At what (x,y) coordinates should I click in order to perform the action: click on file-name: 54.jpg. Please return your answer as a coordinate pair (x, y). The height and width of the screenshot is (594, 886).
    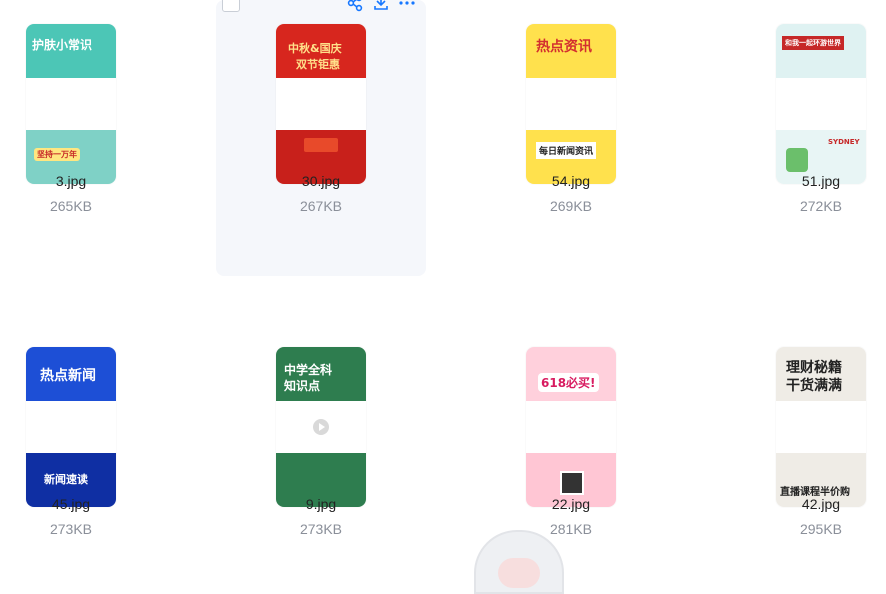
    Looking at the image, I should click on (571, 181).